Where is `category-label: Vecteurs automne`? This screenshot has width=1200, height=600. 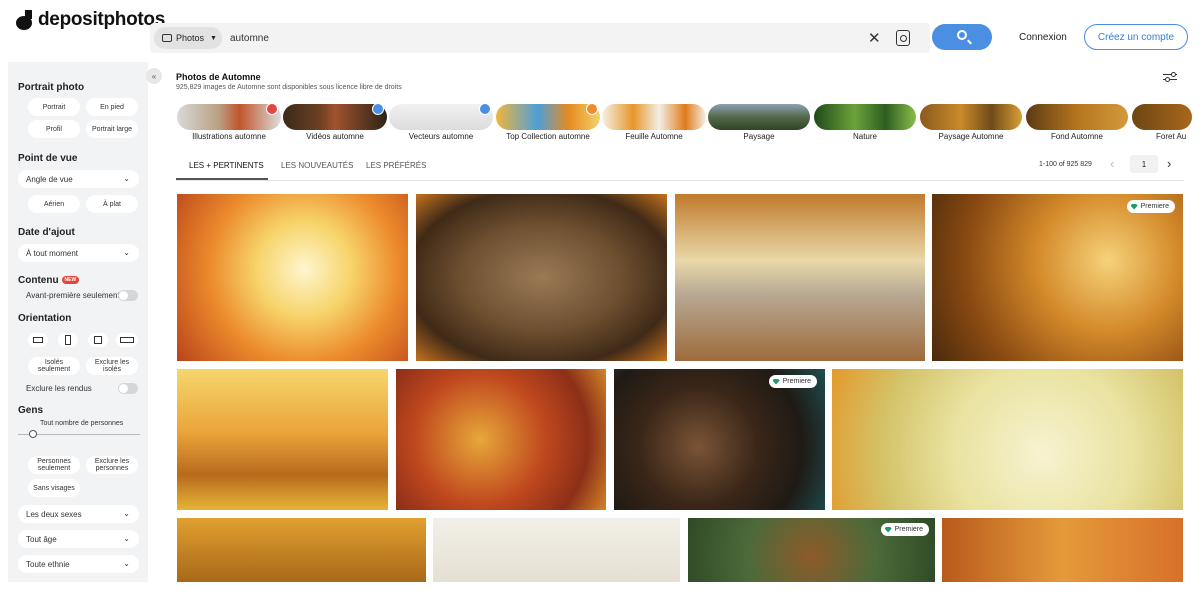 category-label: Vecteurs automne is located at coordinates (441, 136).